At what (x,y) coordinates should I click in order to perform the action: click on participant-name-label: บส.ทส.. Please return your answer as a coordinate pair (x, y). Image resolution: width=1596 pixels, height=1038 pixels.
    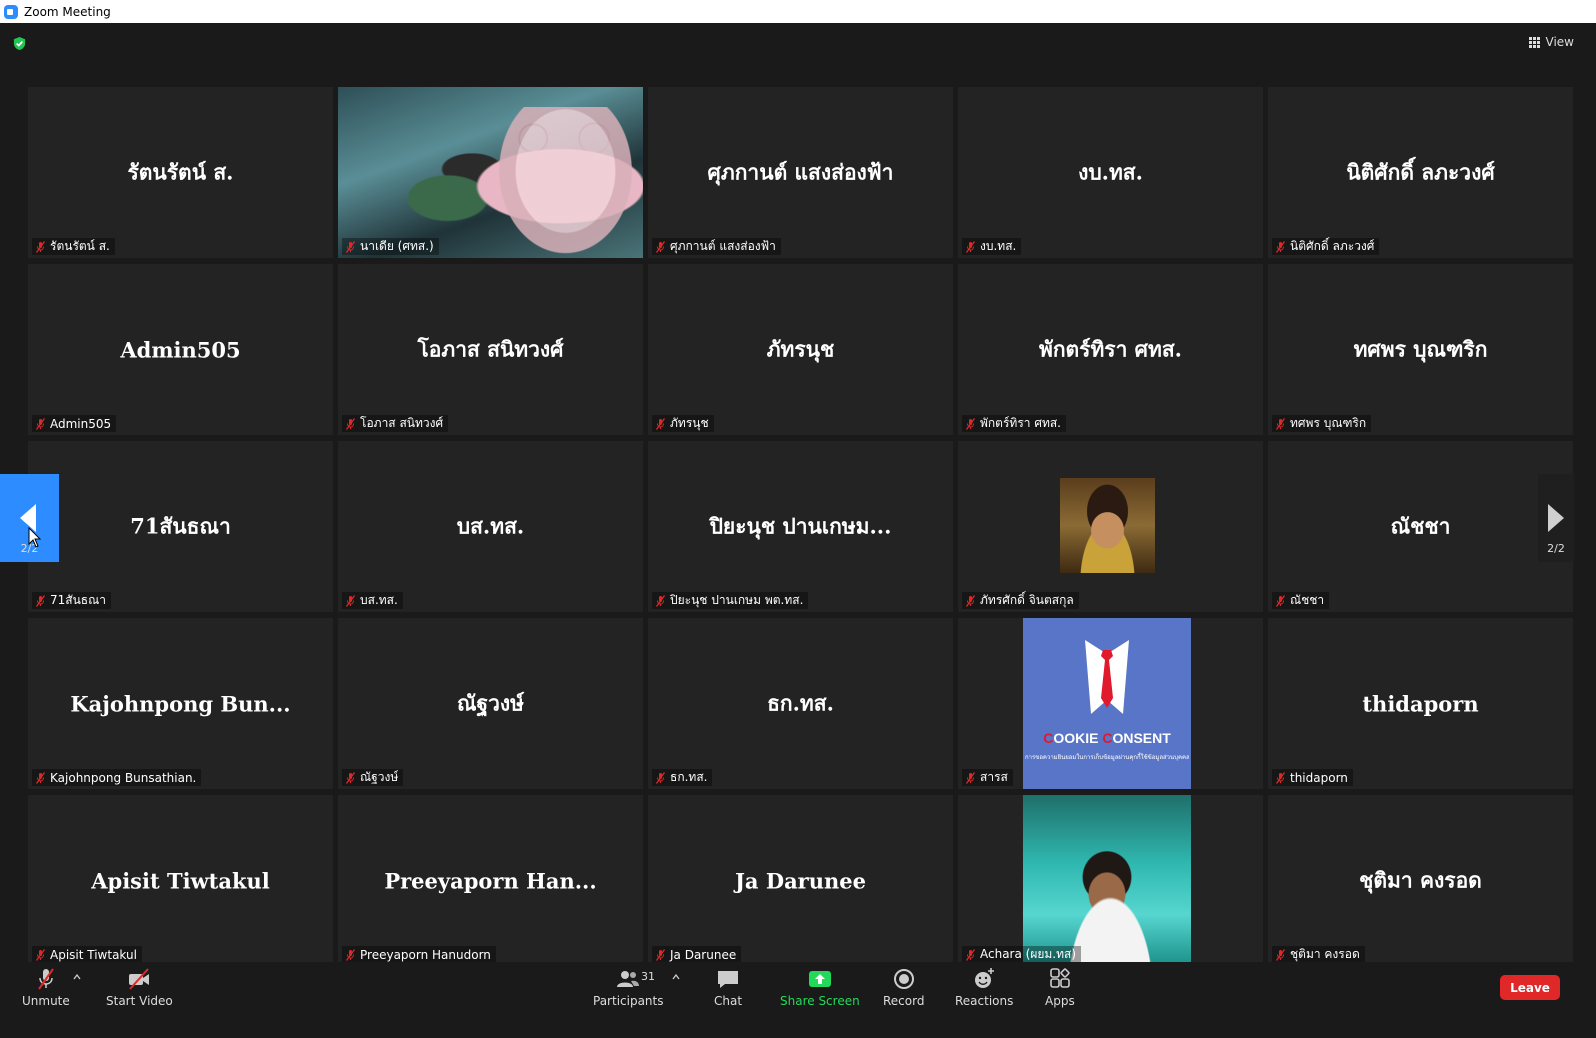
    Looking at the image, I should click on (372, 600).